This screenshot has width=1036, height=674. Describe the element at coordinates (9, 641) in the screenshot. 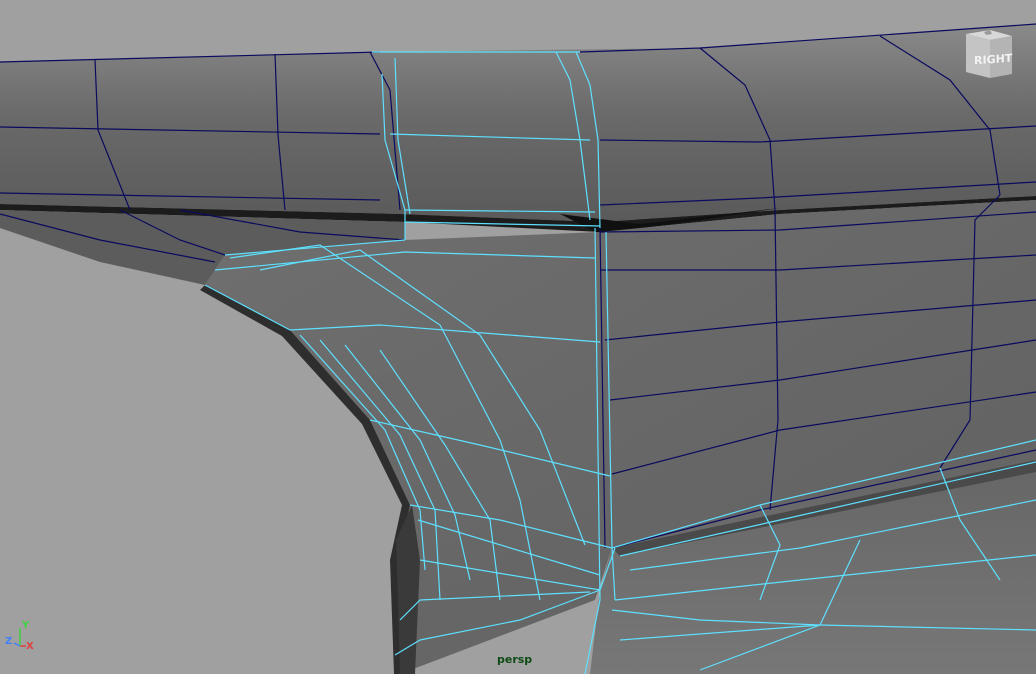

I see `axis-z-label: Z` at that location.